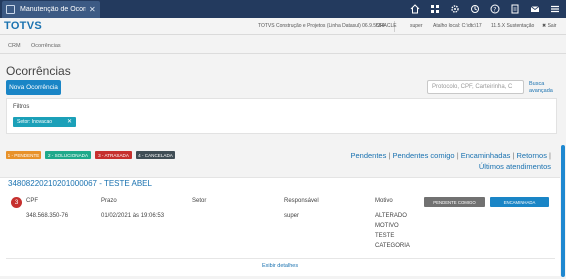  Describe the element at coordinates (14, 46) in the screenshot. I see `breadcrumb-crm: CRM` at that location.